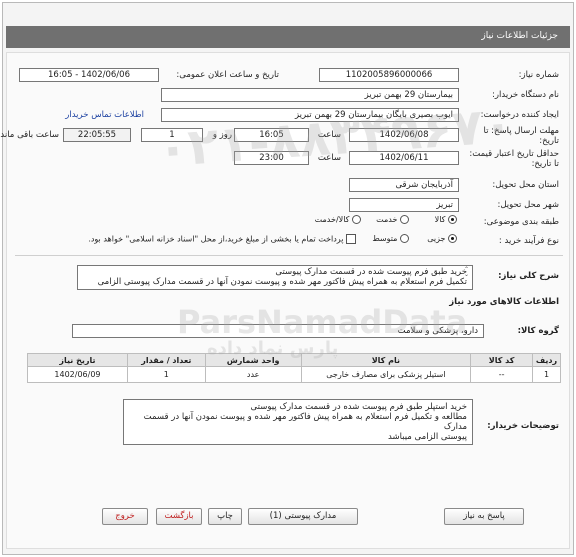 Image resolution: width=576 pixels, height=557 pixels. What do you see at coordinates (528, 205) in the screenshot?
I see `city-label: شهر محل تحویل:` at bounding box center [528, 205].